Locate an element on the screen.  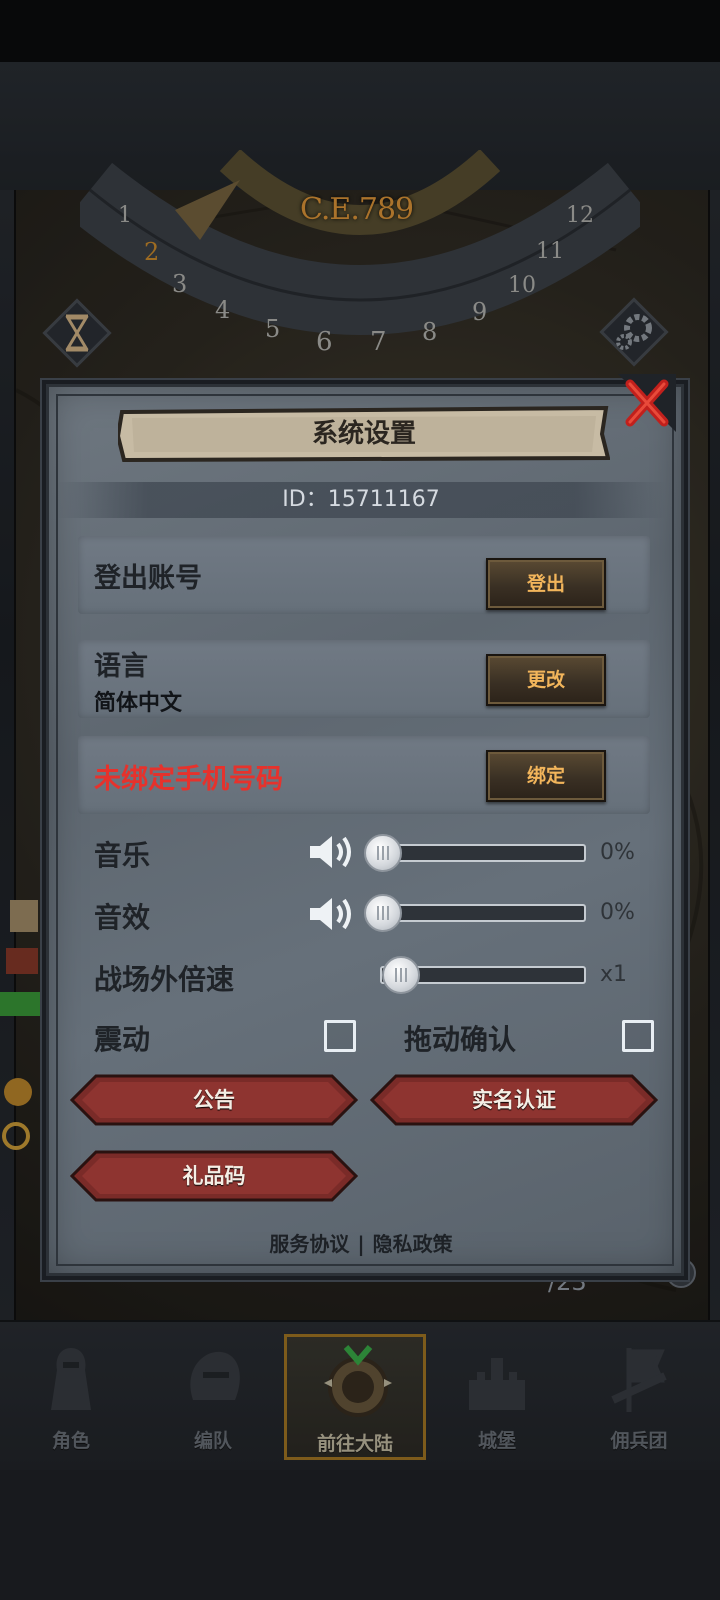
change-language-button: 更改 is located at coordinates (546, 680).